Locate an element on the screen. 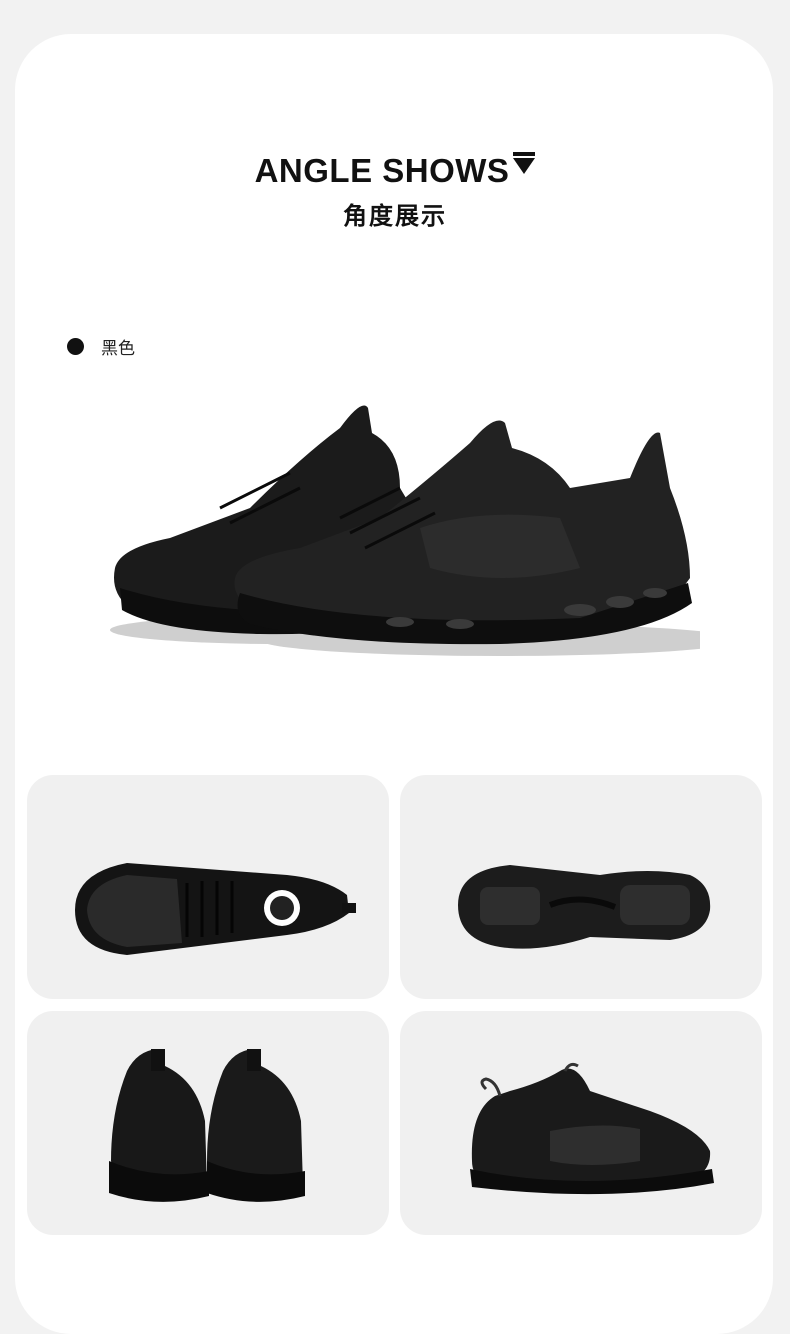 The width and height of the screenshot is (790, 1334). sole-view-tile is located at coordinates (581, 887).